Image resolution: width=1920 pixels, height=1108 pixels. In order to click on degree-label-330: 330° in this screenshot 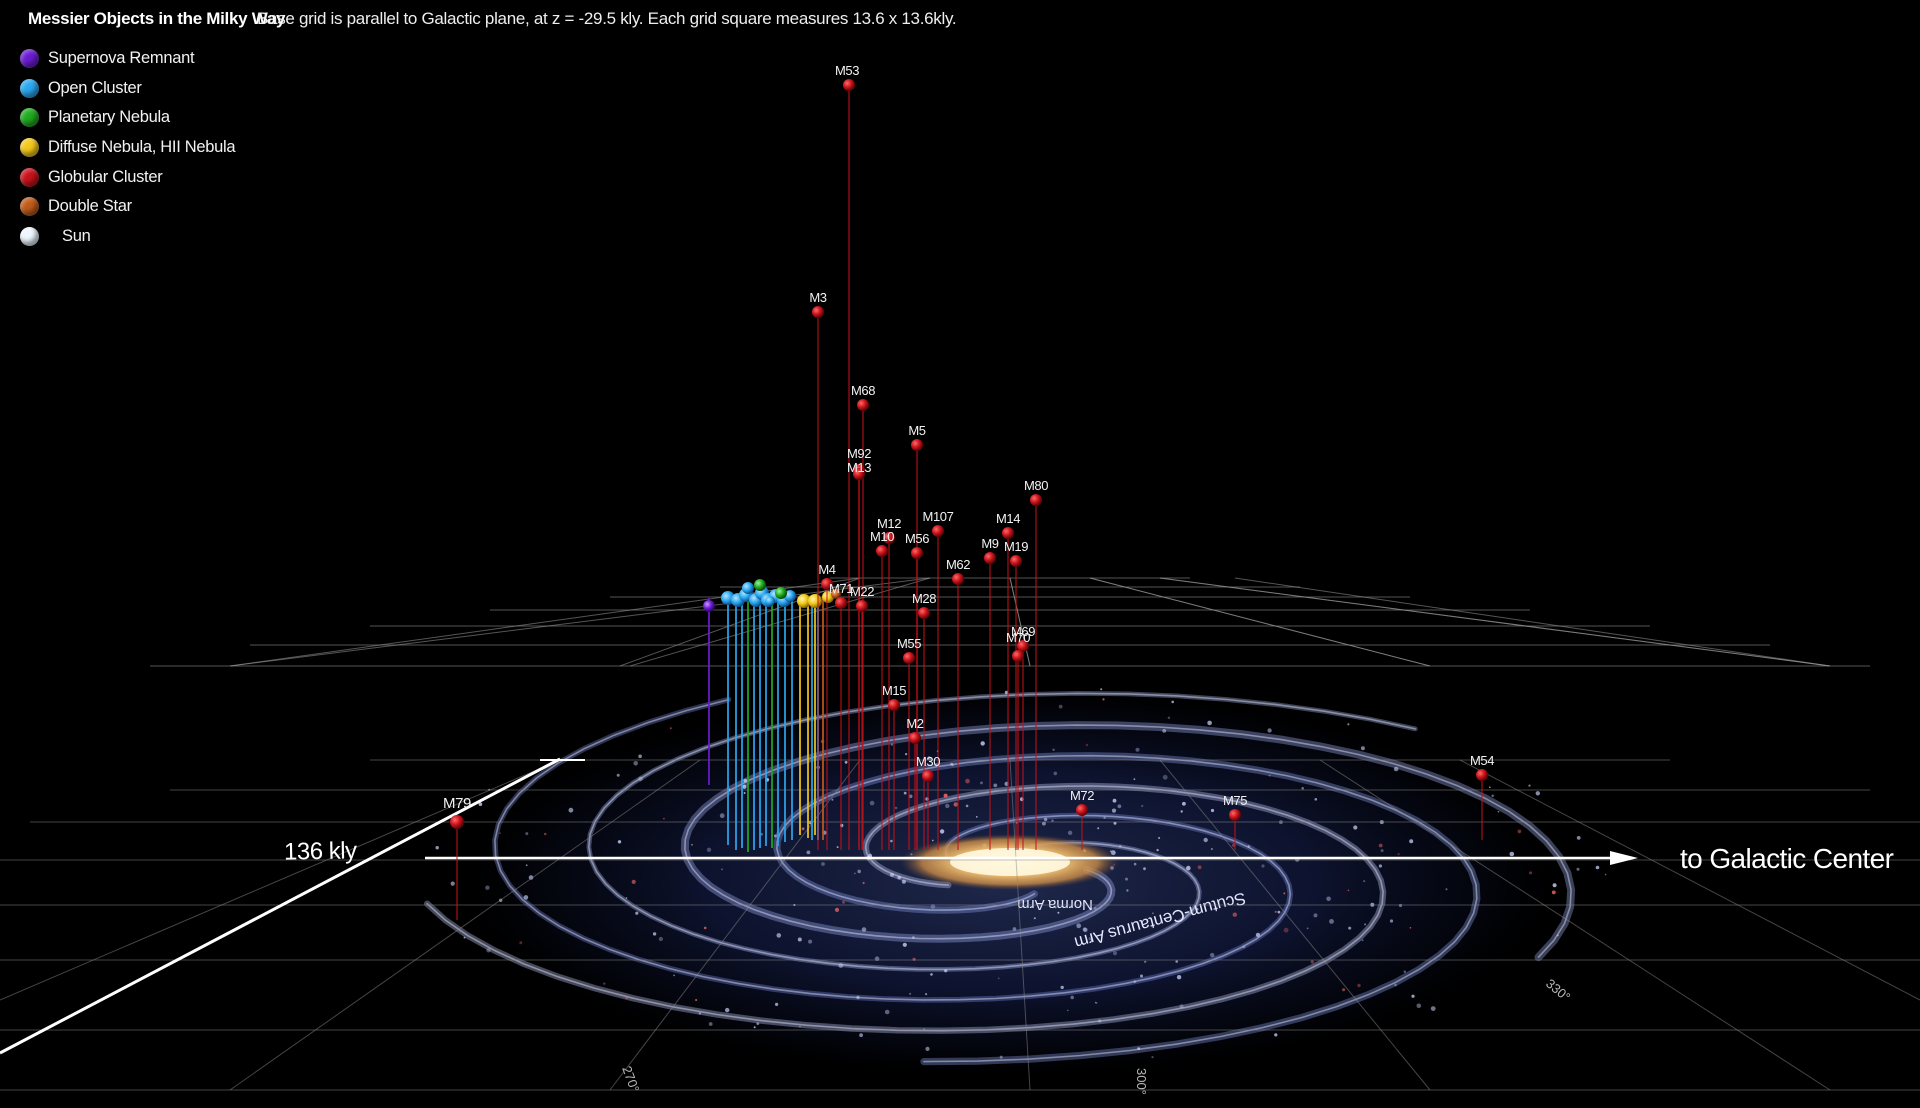, I will do `click(1558, 990)`.